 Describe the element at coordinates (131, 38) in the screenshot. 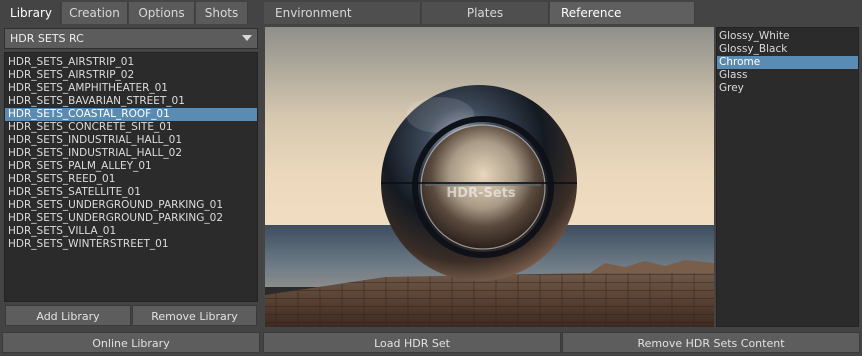

I see `library-dropdown: HDR SETS RC` at that location.